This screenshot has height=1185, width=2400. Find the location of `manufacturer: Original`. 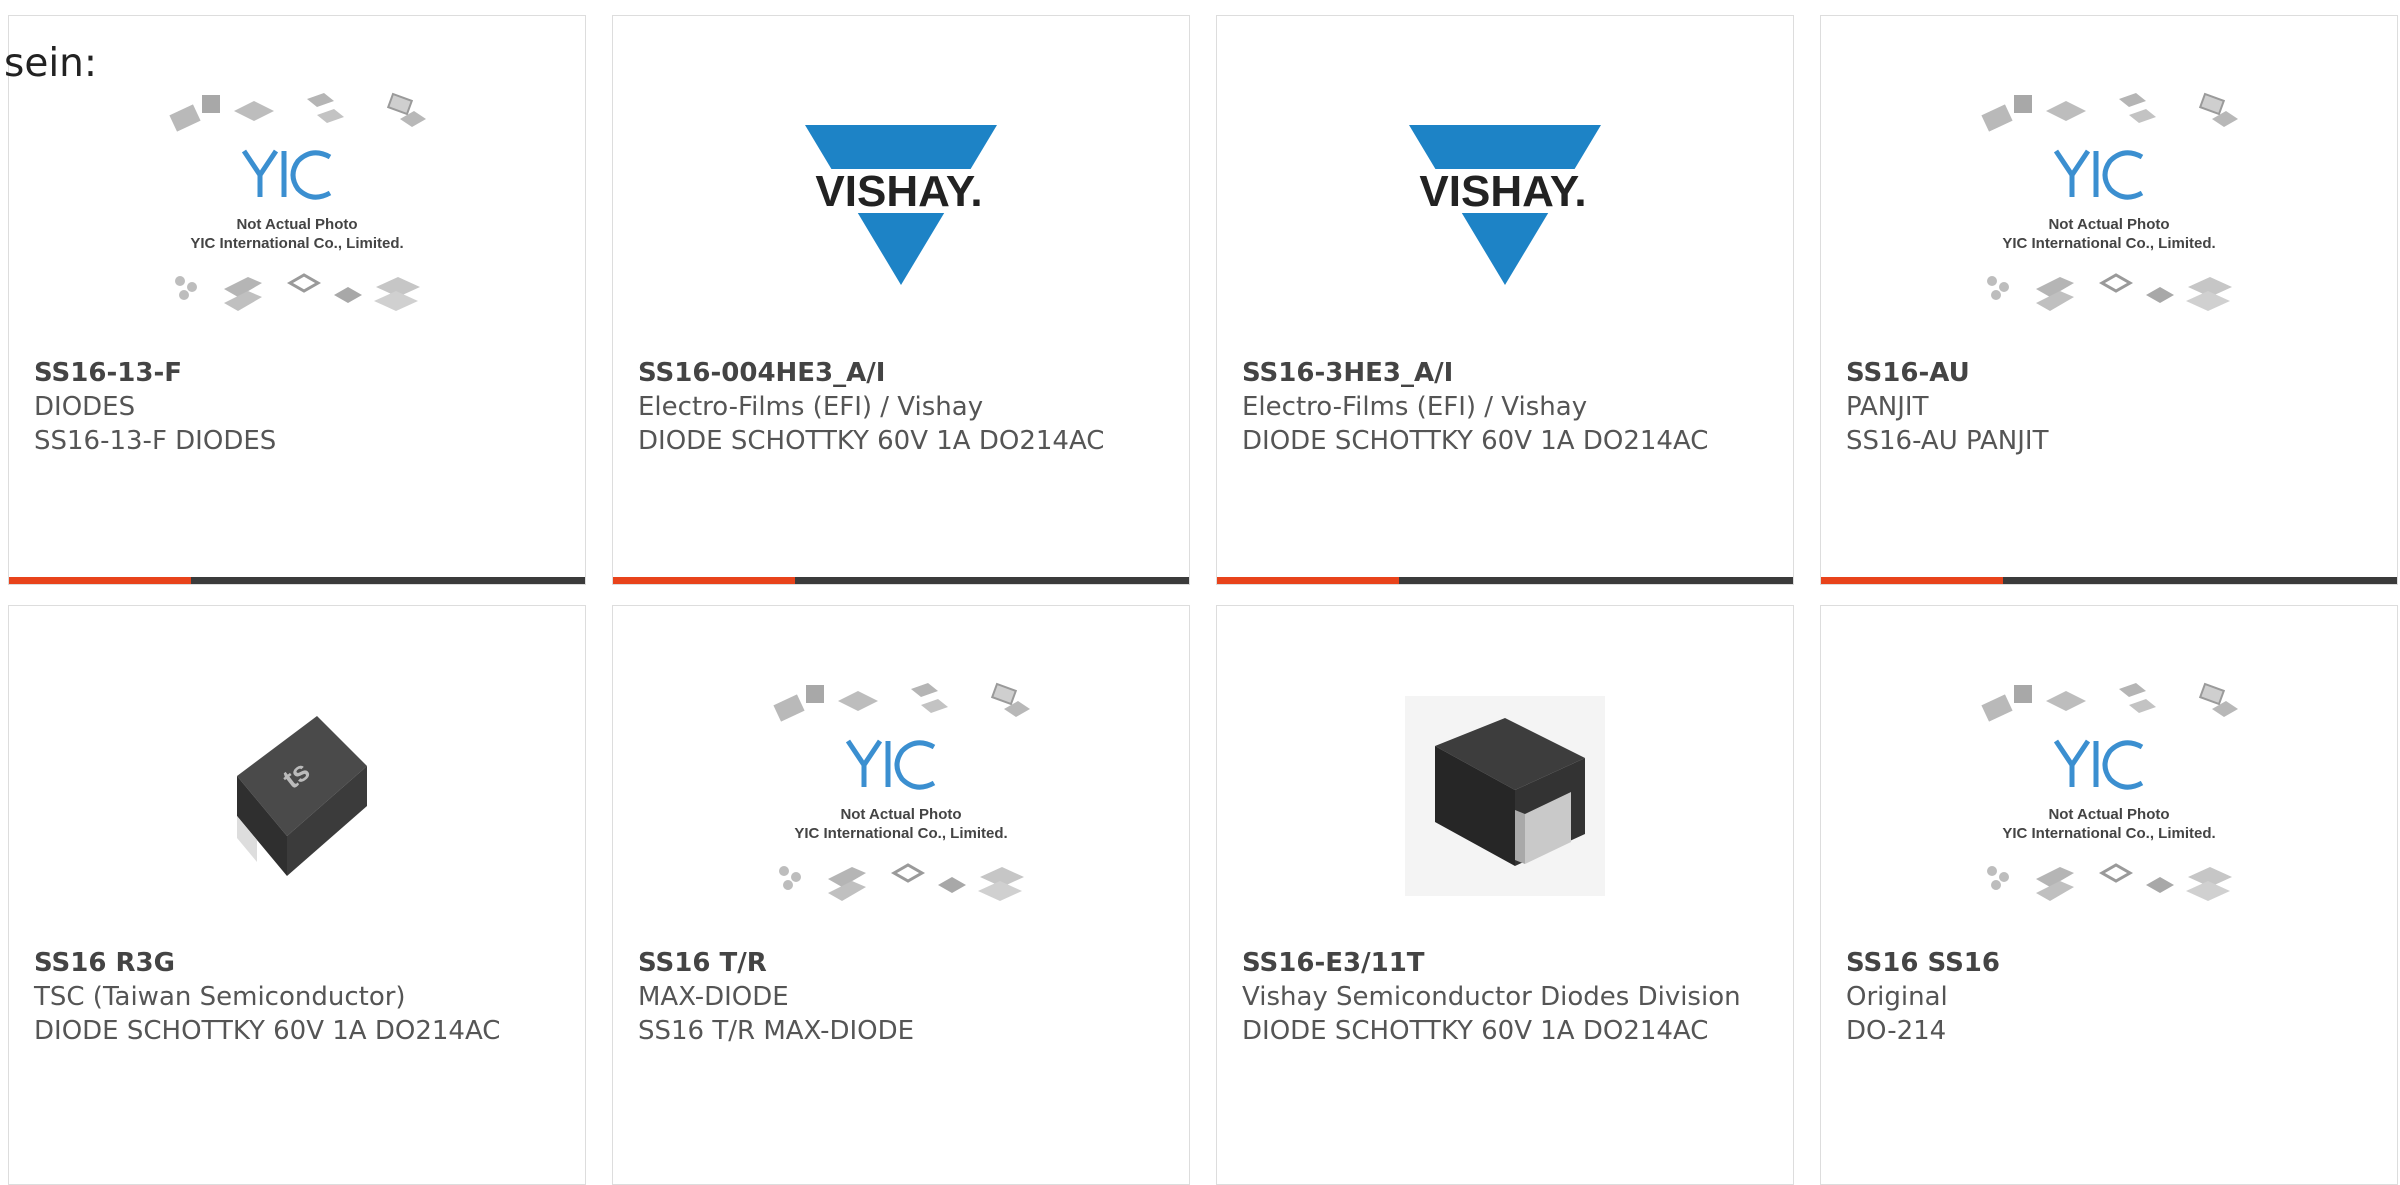

manufacturer: Original is located at coordinates (1897, 997).